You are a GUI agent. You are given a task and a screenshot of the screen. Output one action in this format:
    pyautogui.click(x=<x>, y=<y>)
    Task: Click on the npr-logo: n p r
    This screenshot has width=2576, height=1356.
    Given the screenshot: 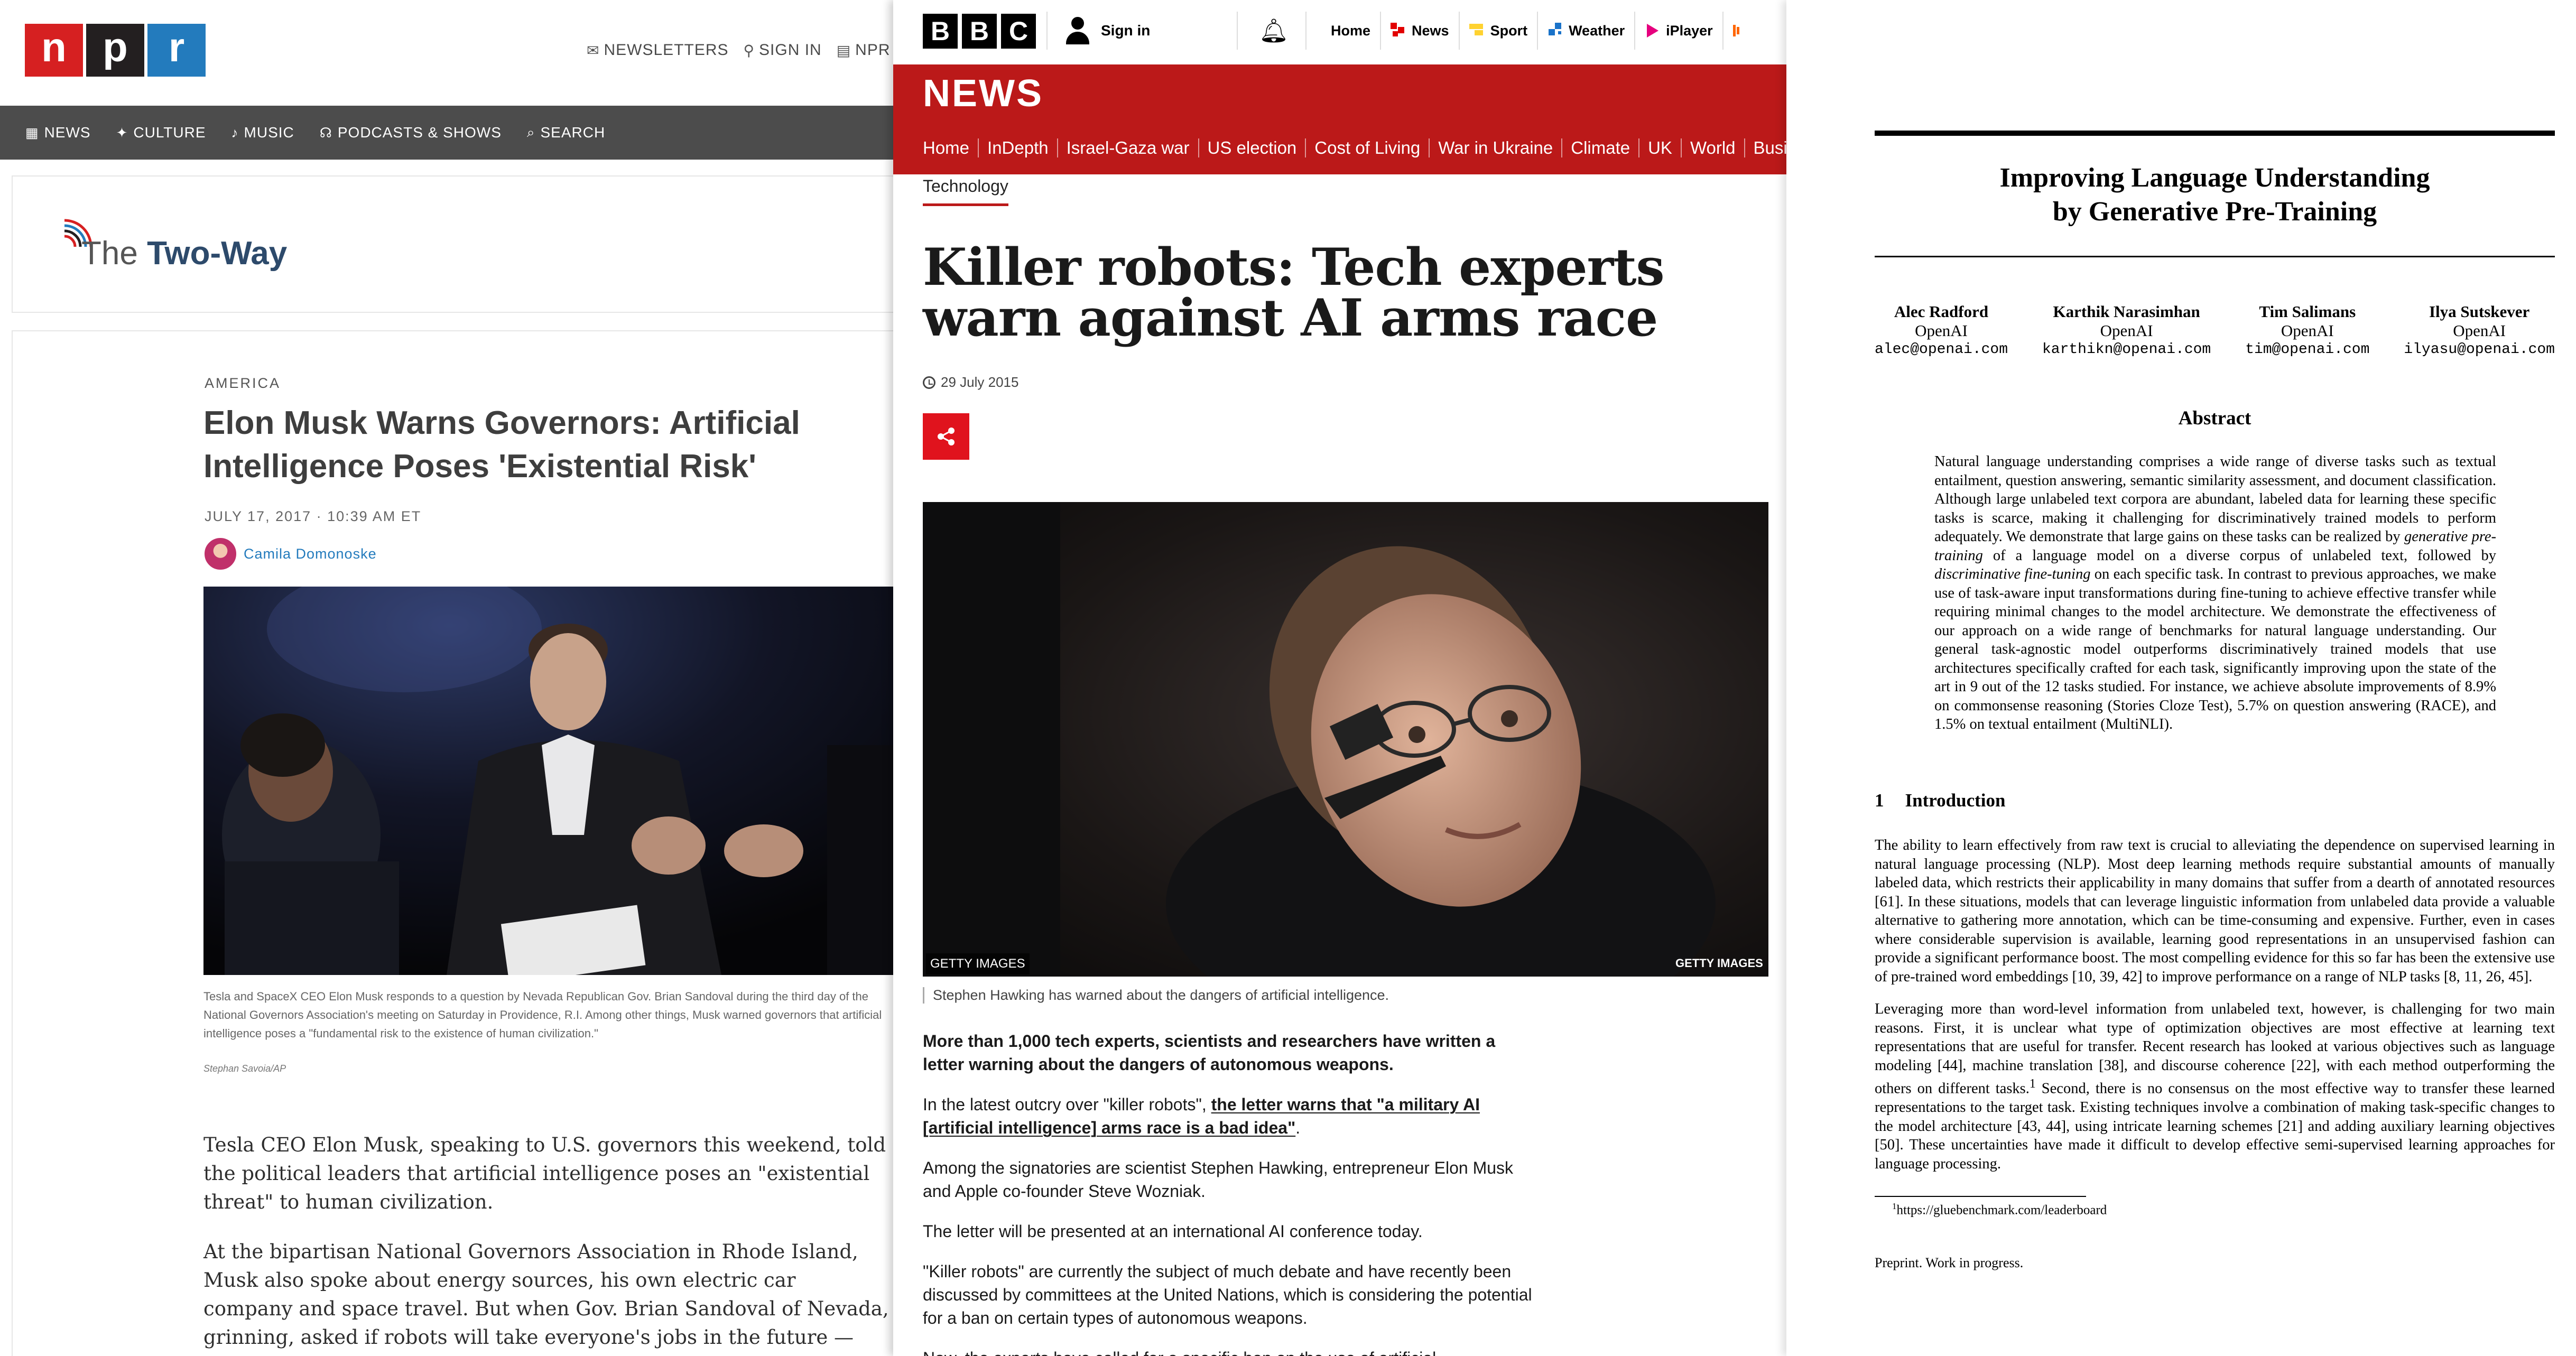 What is the action you would take?
    pyautogui.click(x=115, y=51)
    